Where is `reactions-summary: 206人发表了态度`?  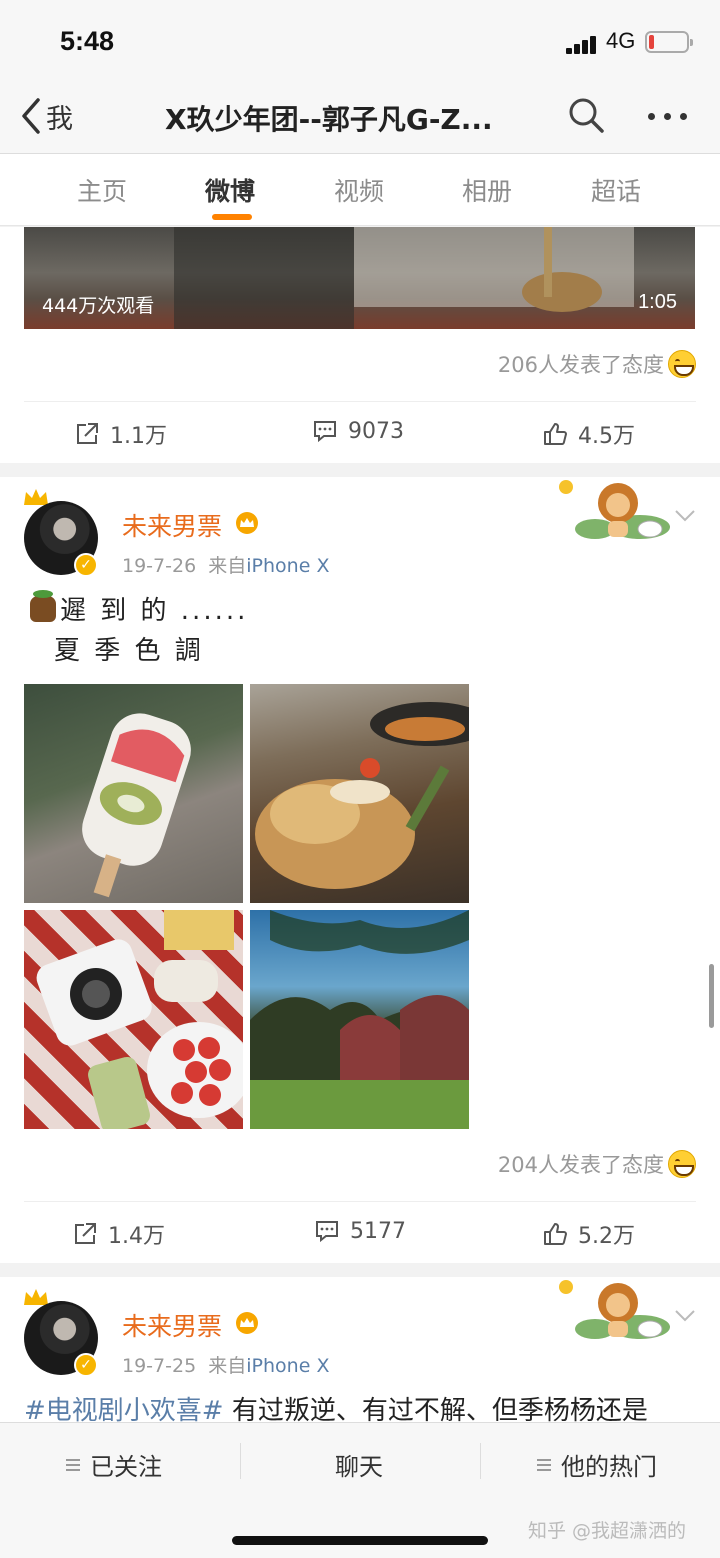 reactions-summary: 206人发表了态度 is located at coordinates (597, 364).